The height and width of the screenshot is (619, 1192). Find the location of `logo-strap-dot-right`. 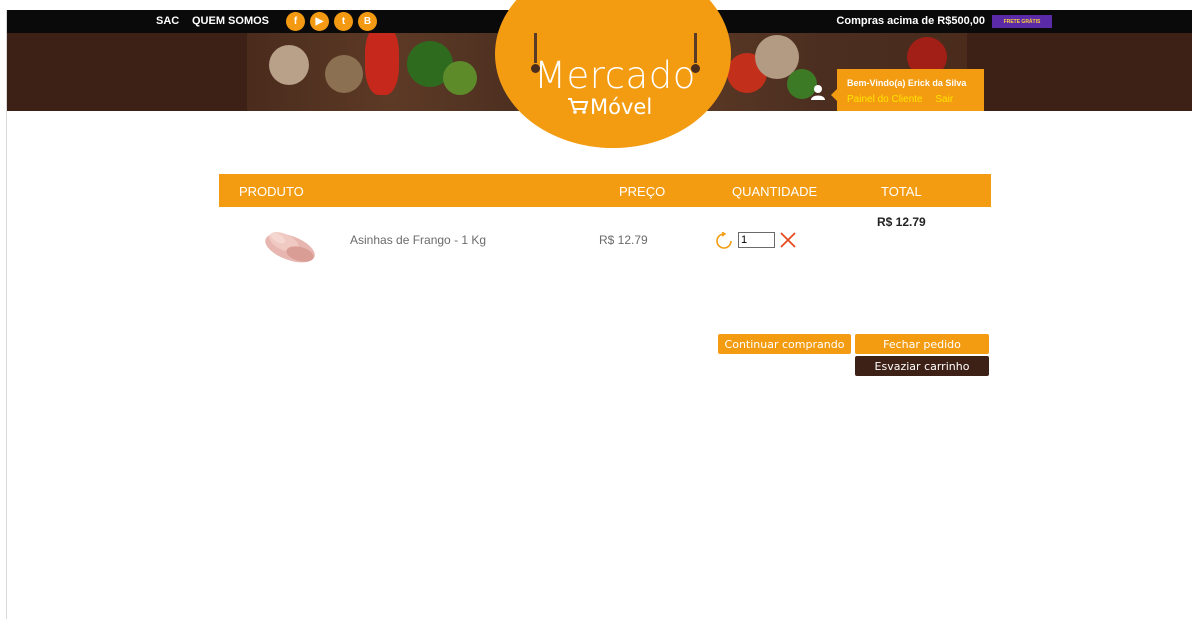

logo-strap-dot-right is located at coordinates (695, 68).